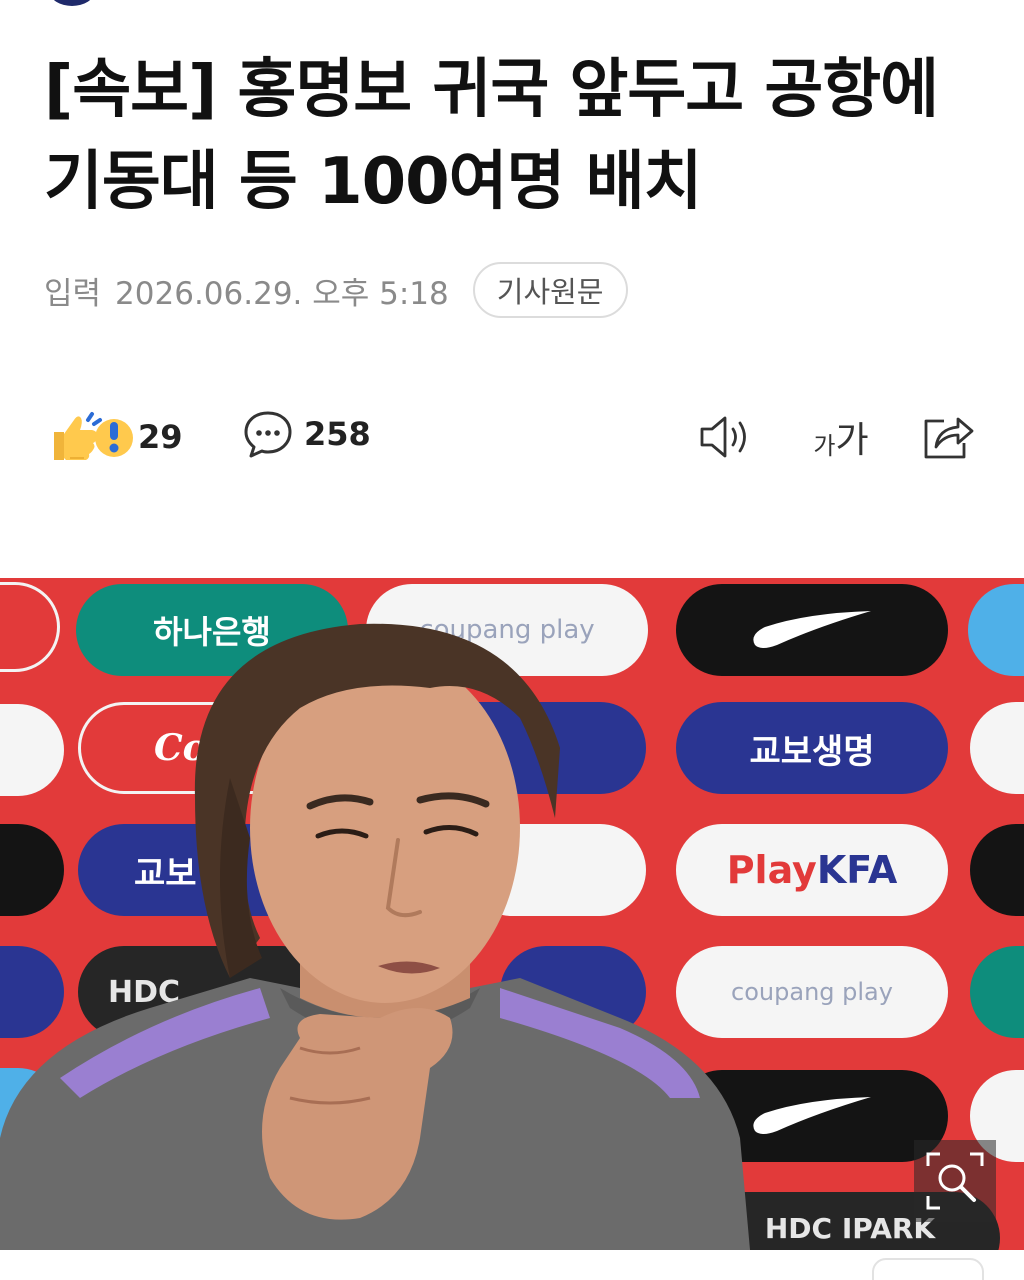 The image size is (1024, 1280). Describe the element at coordinates (928, 1269) in the screenshot. I see `bottom-tab` at that location.